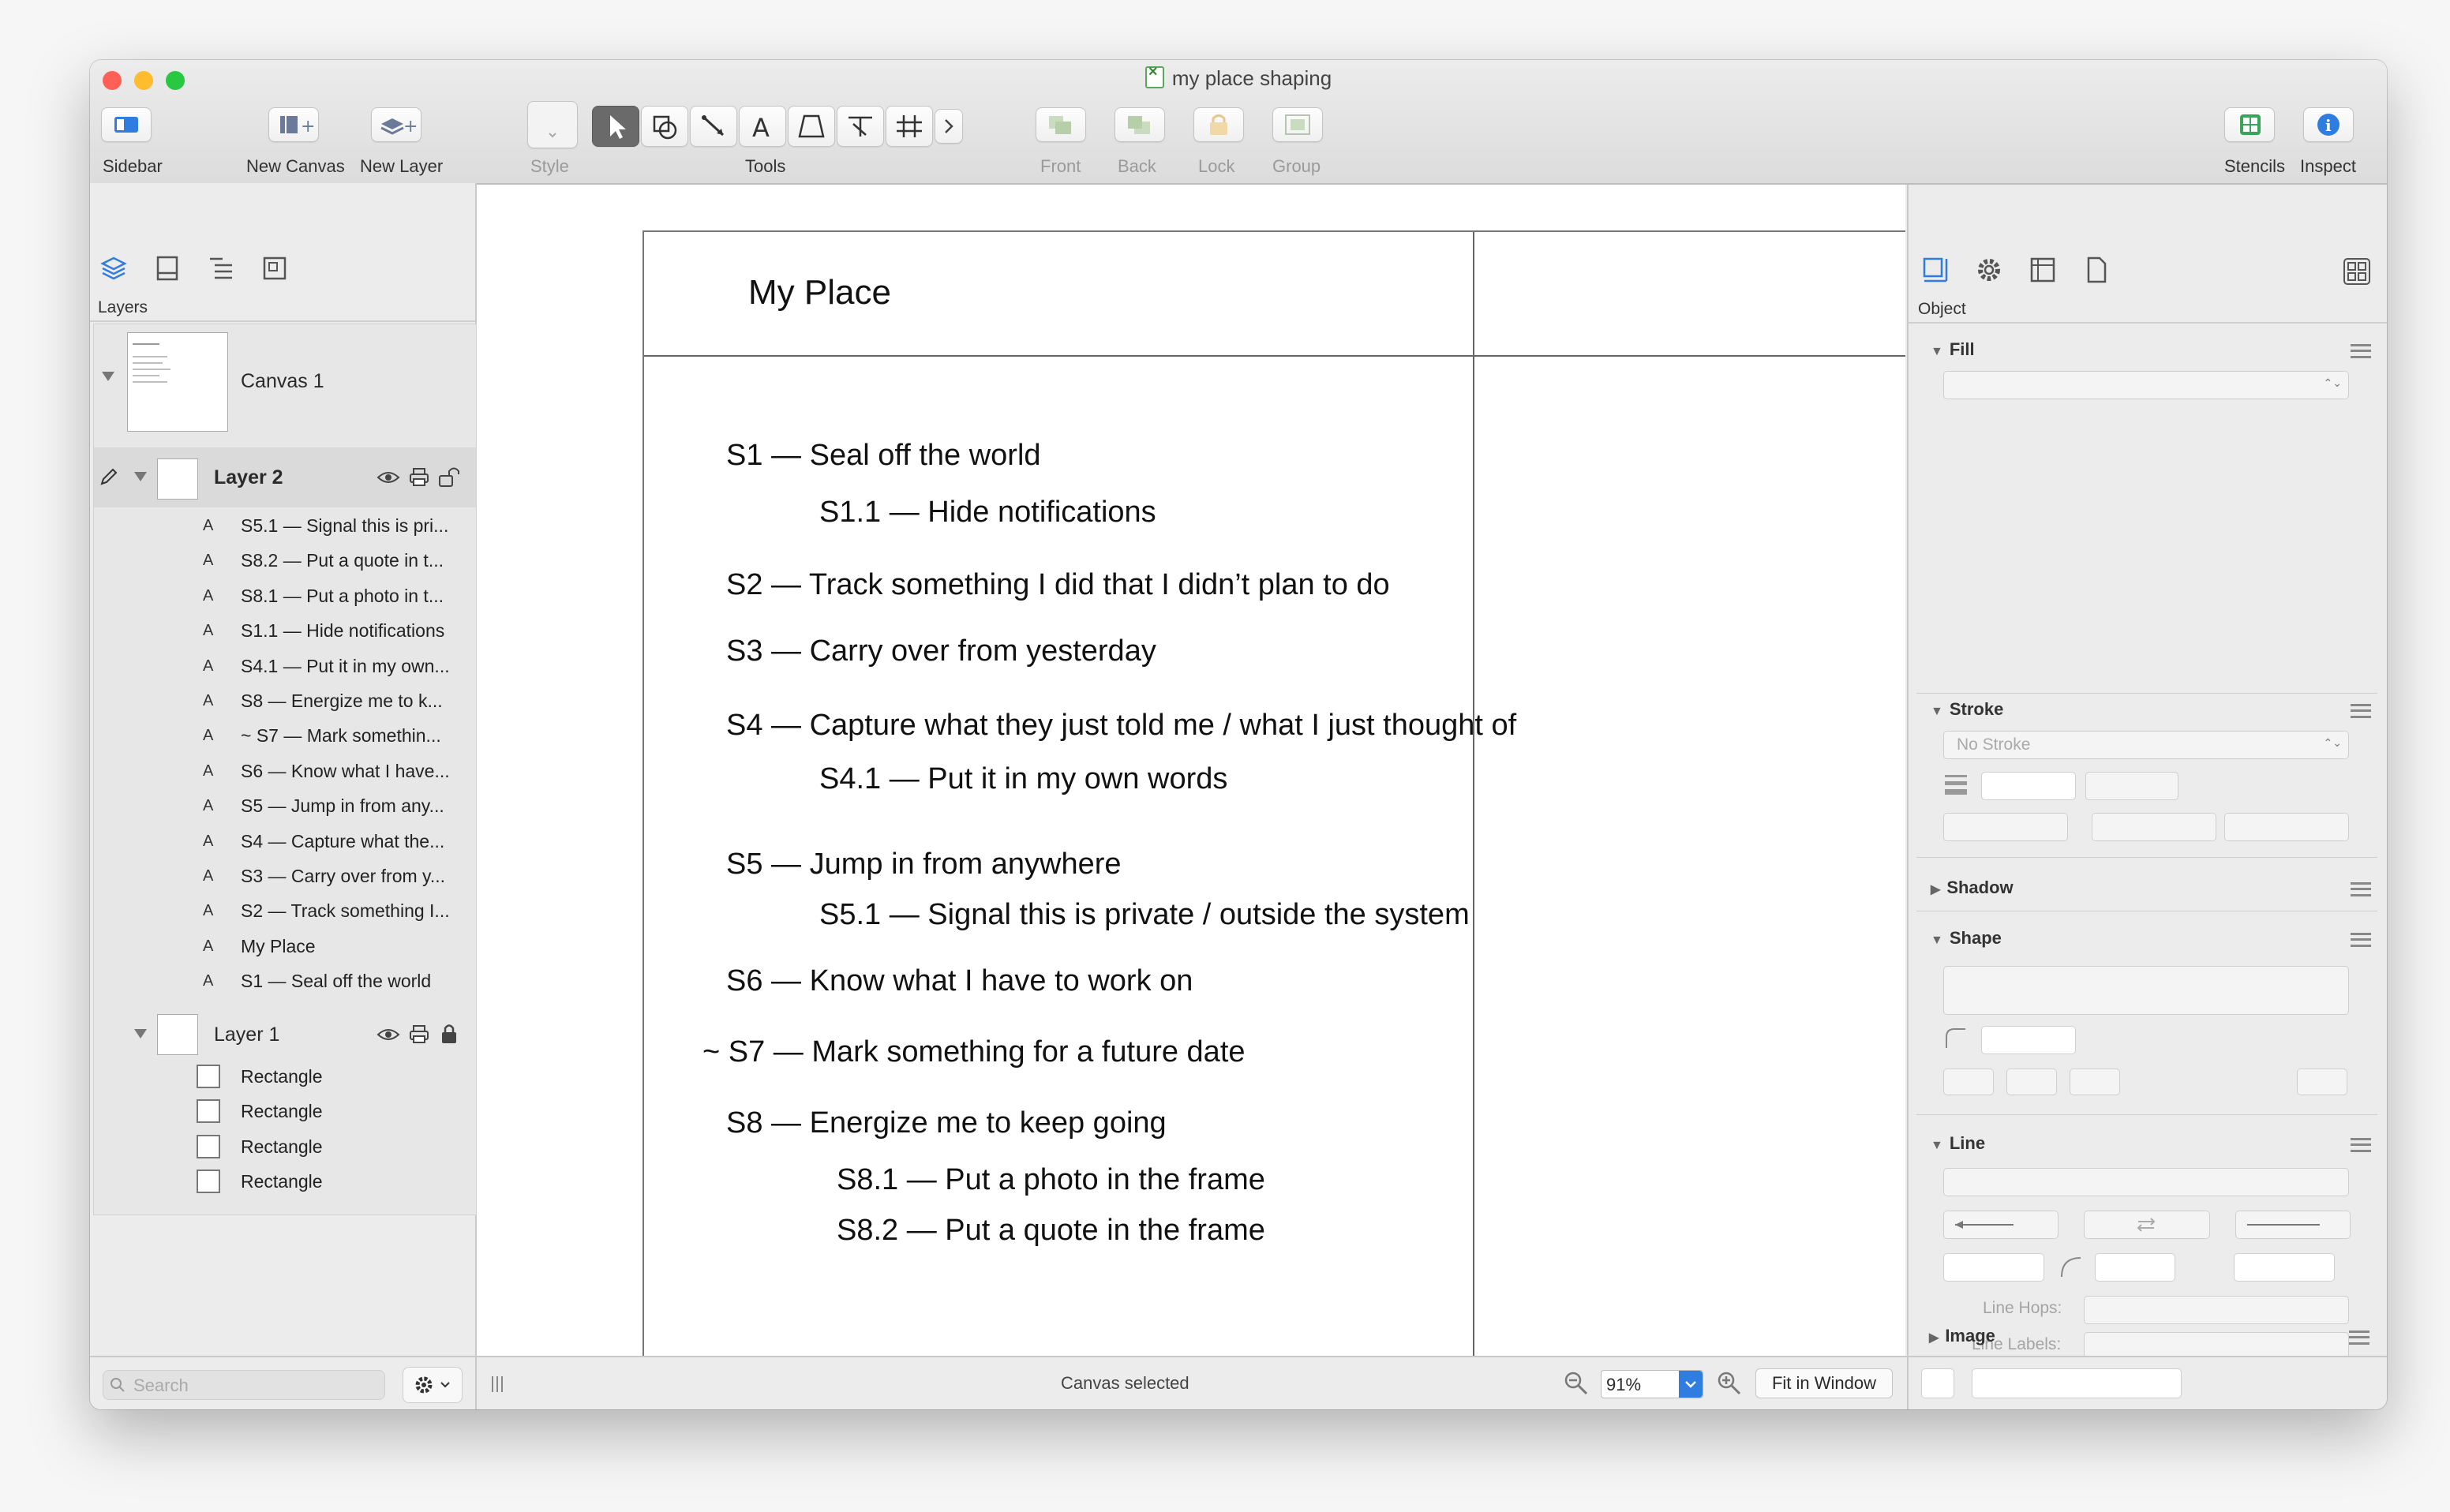 This screenshot has height=1512, width=2450. I want to click on shape-subtract-button, so click(2095, 1082).